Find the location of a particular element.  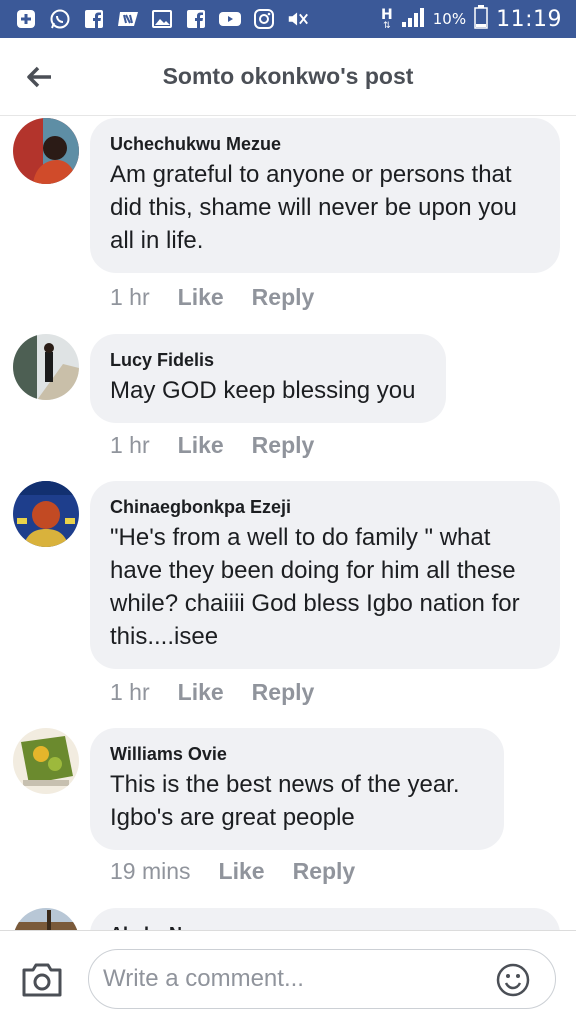

page-title: Somto okonkwo's post is located at coordinates (288, 76).